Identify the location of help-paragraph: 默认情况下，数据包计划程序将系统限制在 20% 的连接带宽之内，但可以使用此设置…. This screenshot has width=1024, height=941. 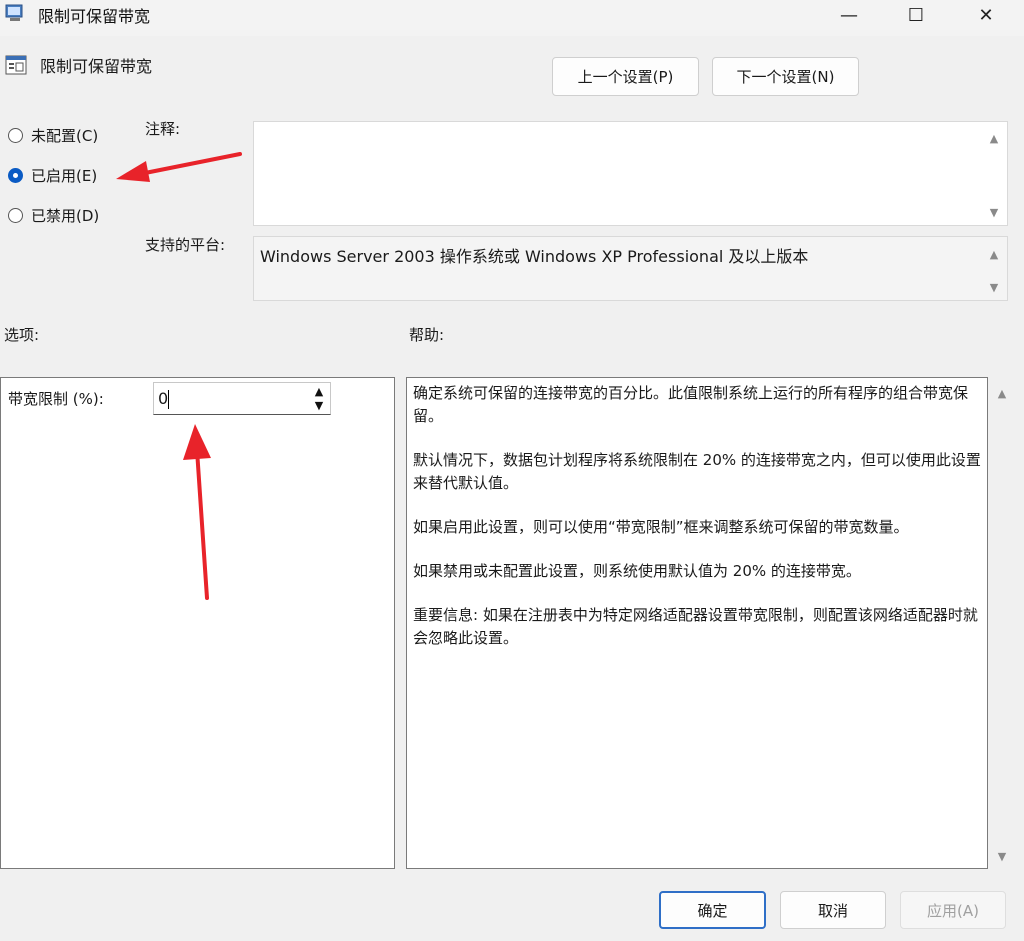
(697, 471).